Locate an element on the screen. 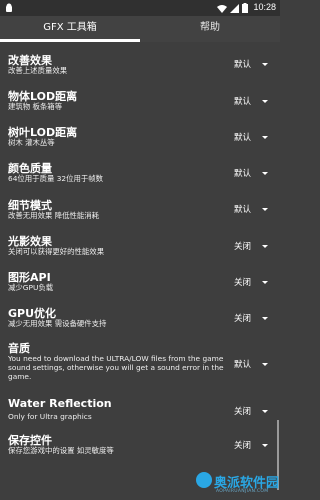  tab-help: 帮助 is located at coordinates (210, 29).